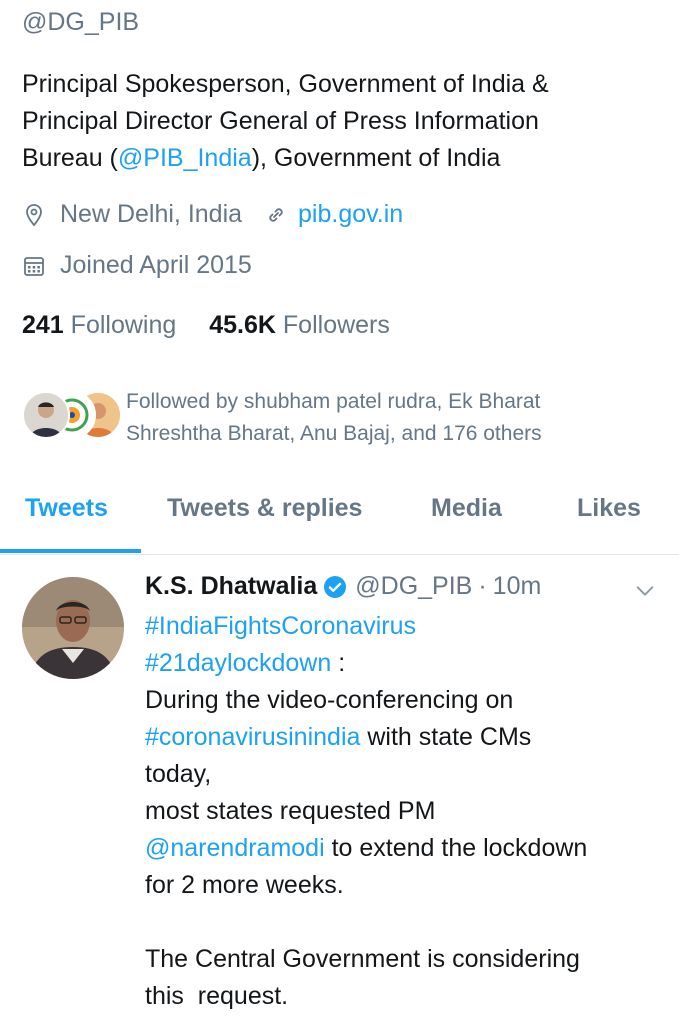  Describe the element at coordinates (413, 586) in the screenshot. I see `tweet-author-handle: @DG_PIB` at that location.